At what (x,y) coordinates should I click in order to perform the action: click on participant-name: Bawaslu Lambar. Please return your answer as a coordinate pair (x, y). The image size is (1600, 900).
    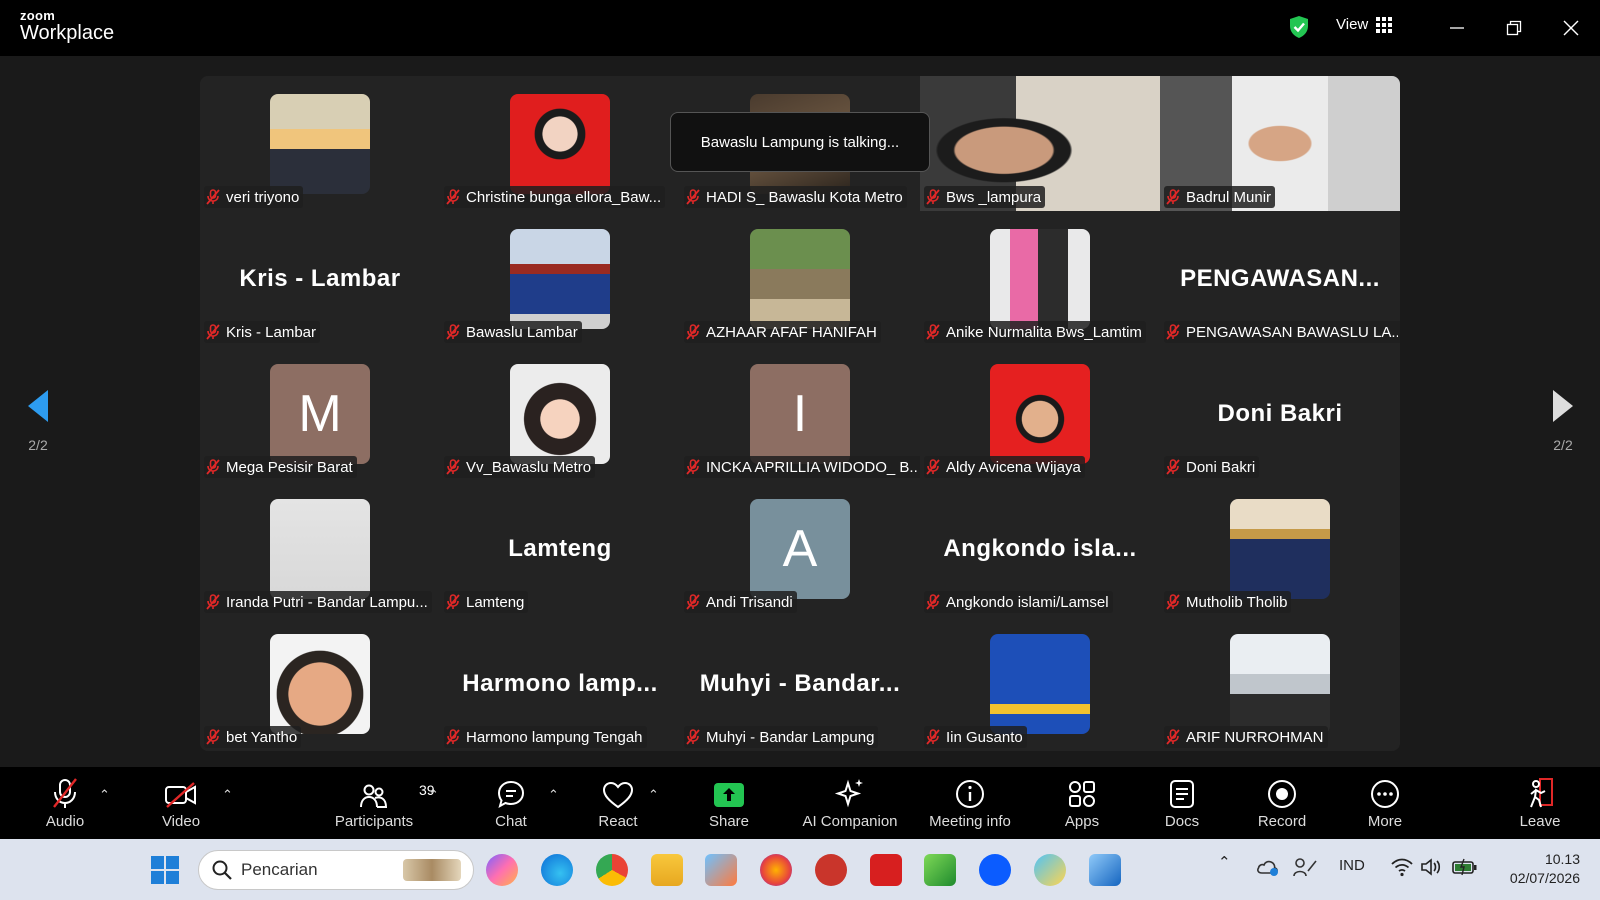
    Looking at the image, I should click on (522, 332).